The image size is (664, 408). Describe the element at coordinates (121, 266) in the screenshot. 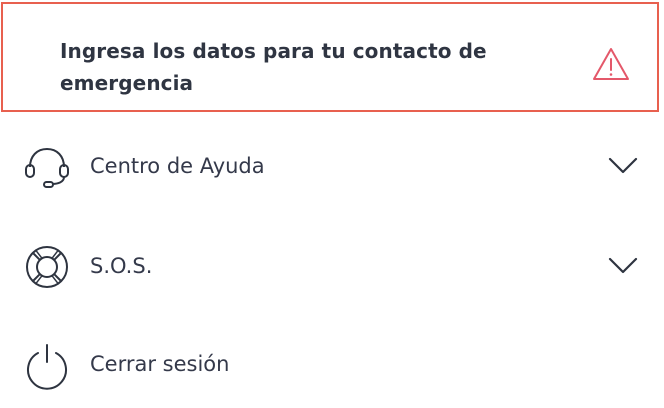

I see `menu-item-label: S.O.S.` at that location.